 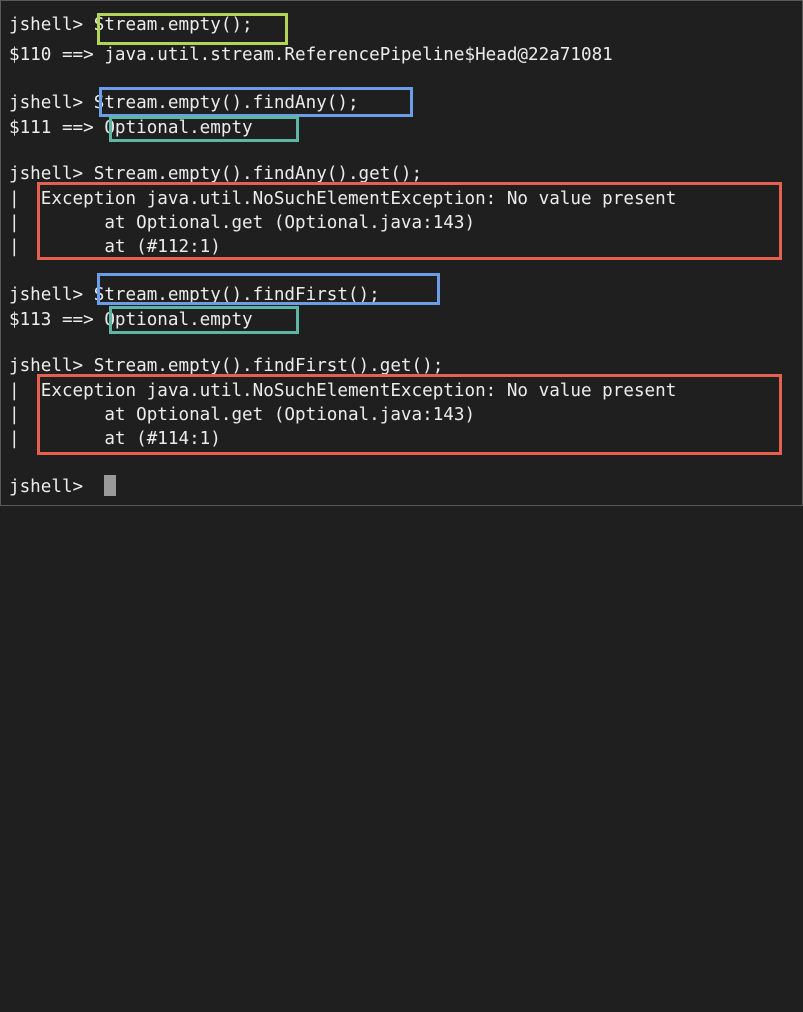 I want to click on command-text: Stream.empty().findAny();, so click(x=226, y=103).